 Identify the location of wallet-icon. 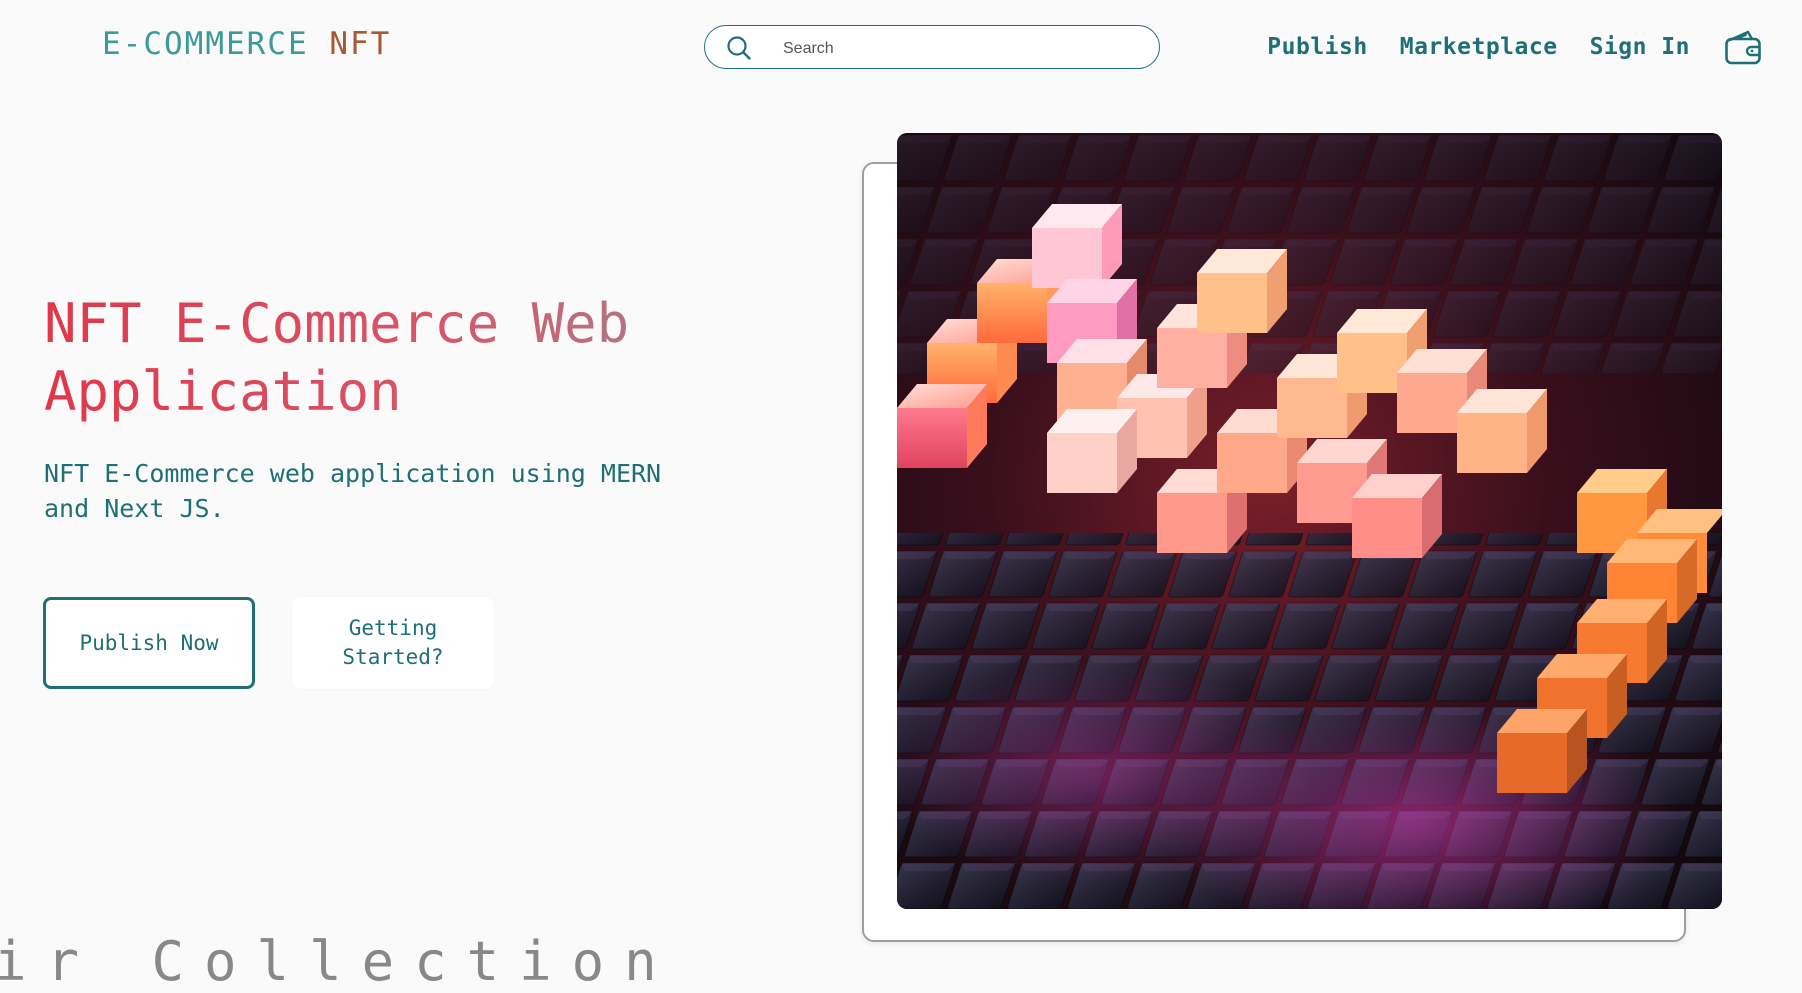
(1743, 47).